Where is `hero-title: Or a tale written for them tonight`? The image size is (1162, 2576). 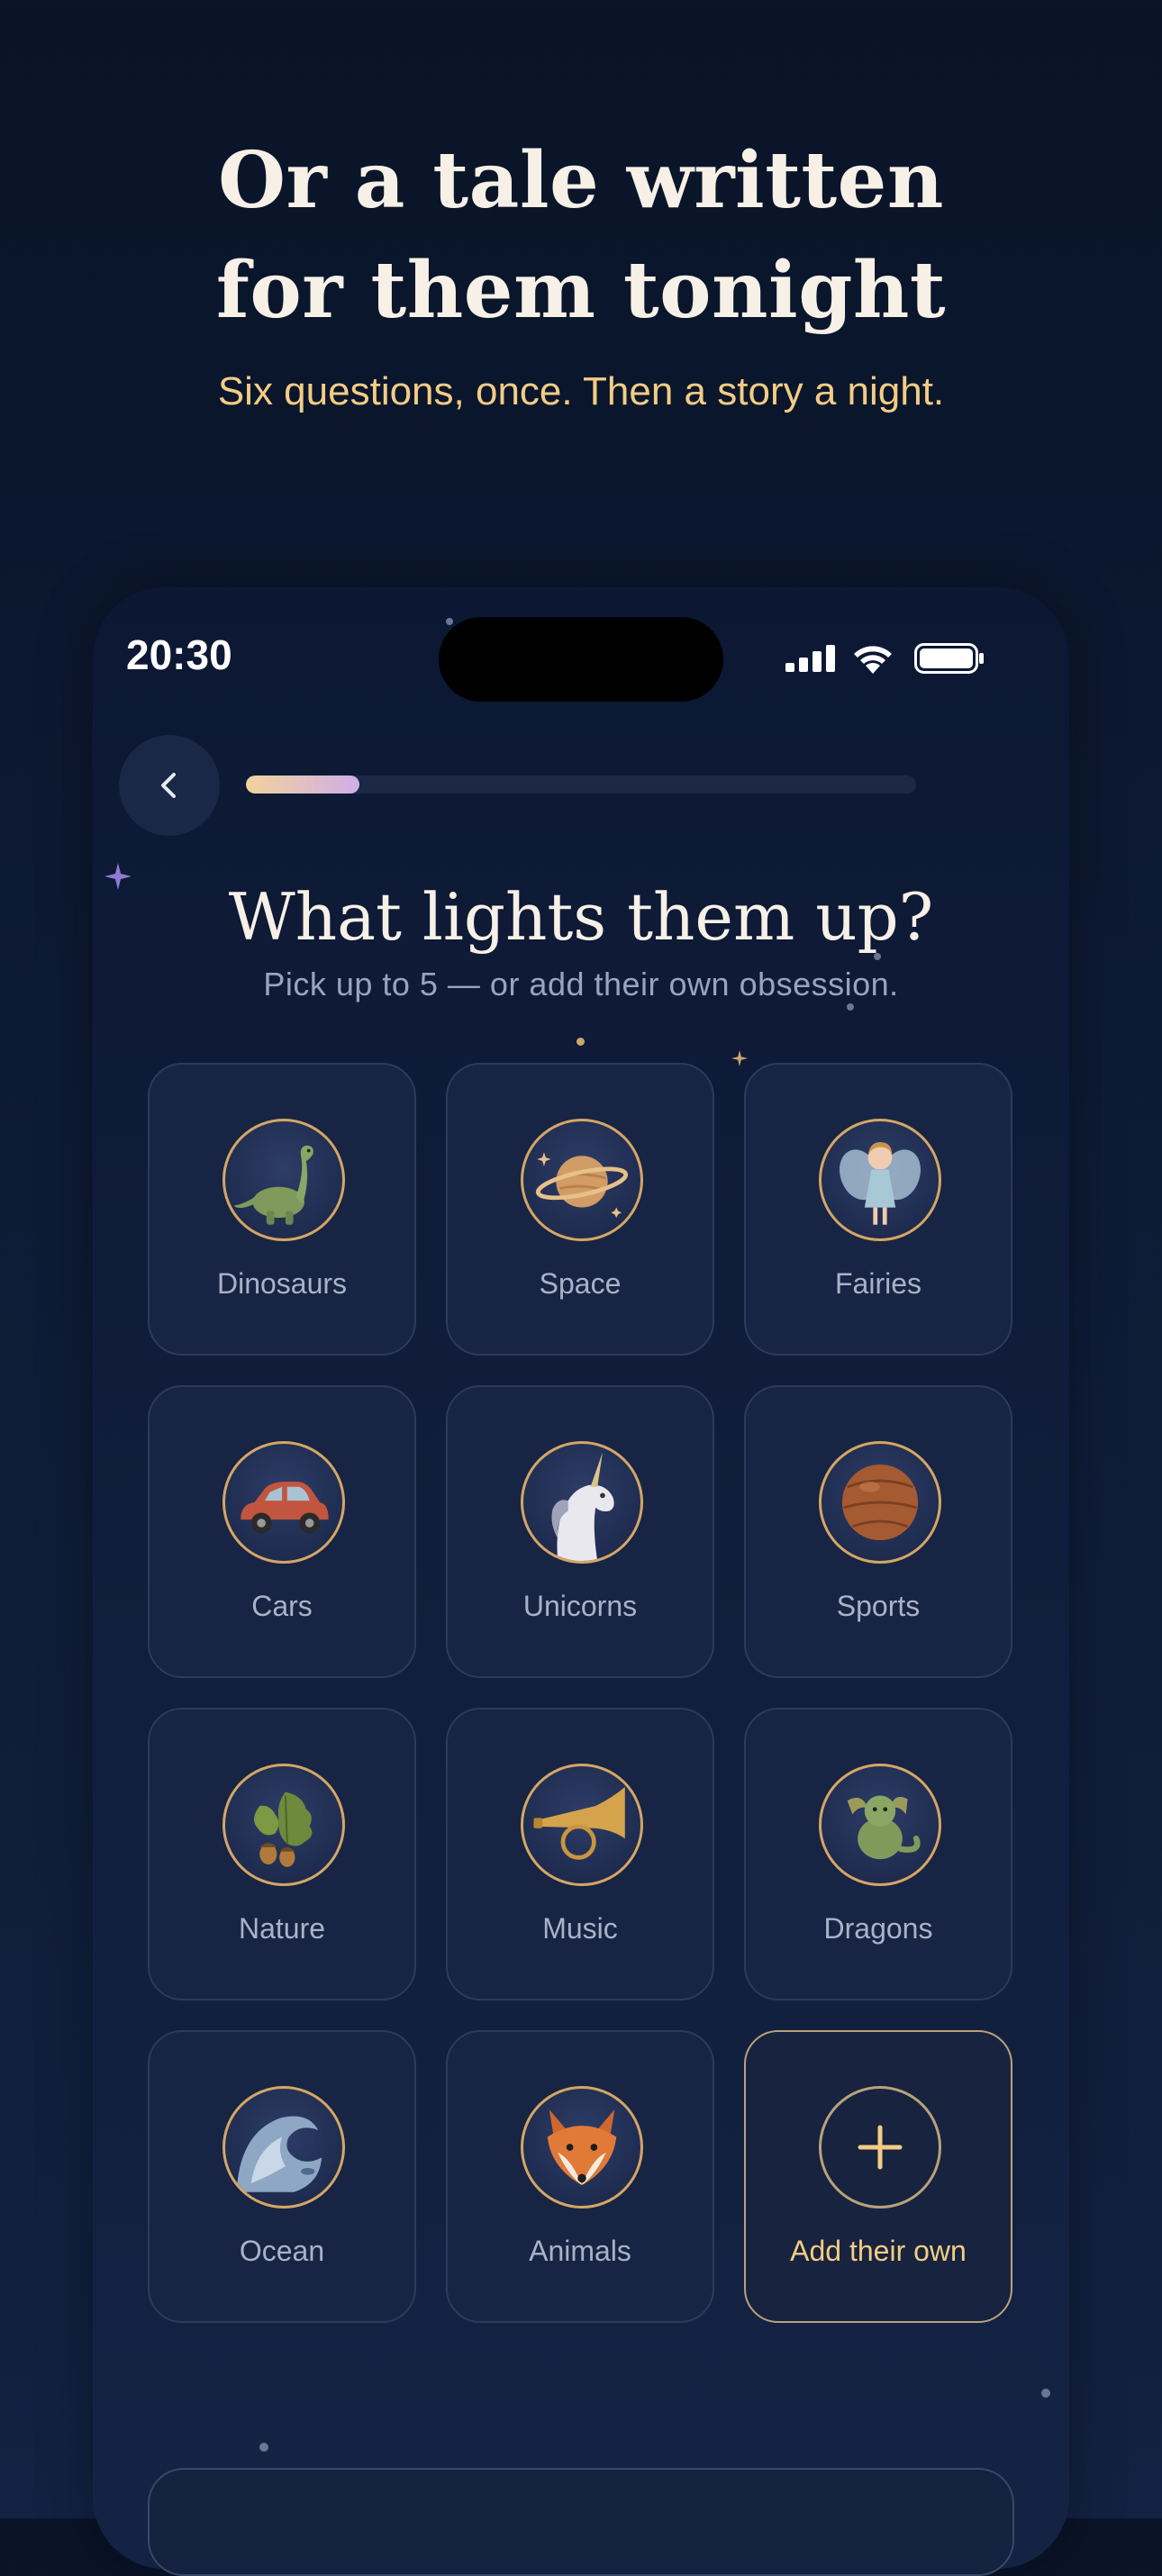 hero-title: Or a tale written for them tonight is located at coordinates (581, 236).